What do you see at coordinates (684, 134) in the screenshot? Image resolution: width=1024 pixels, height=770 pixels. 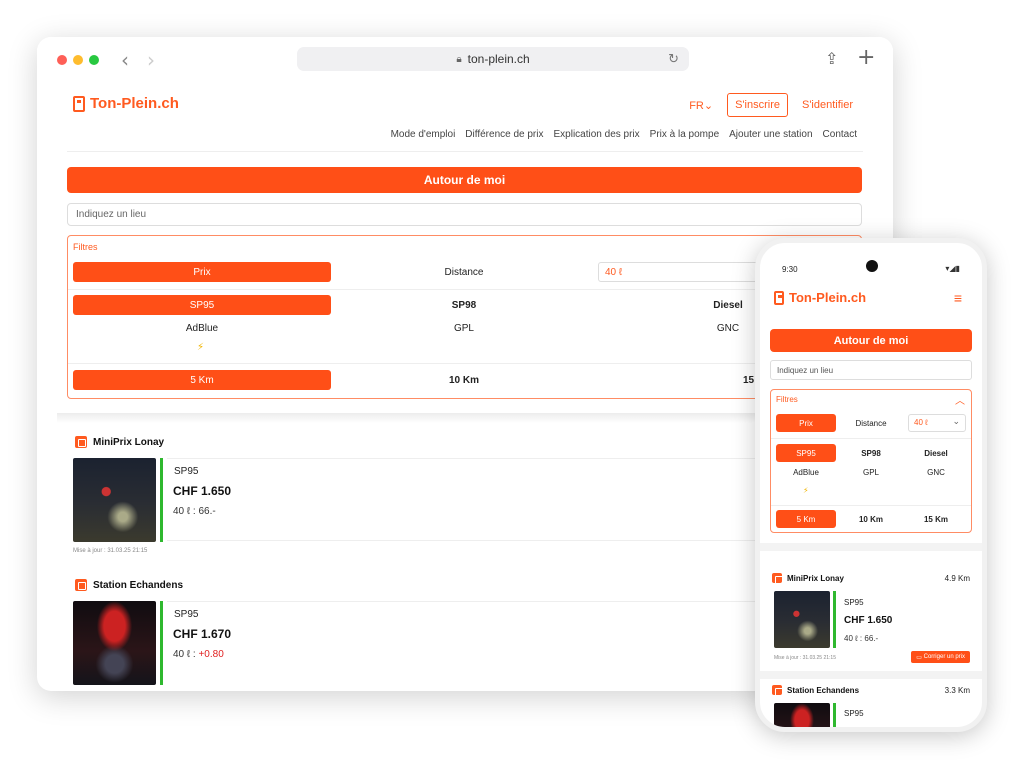 I see `menu-item-prix-pompe: Prix à la pompe` at bounding box center [684, 134].